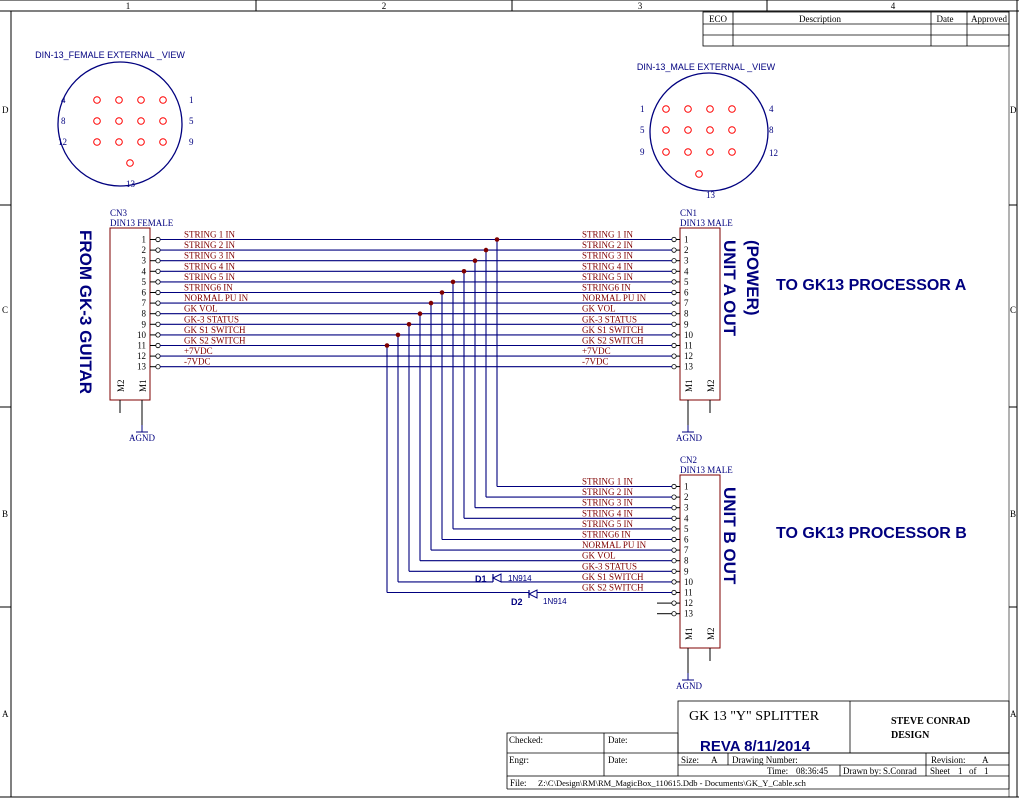  What do you see at coordinates (110, 55) in the screenshot?
I see `female-view-title: DIN-13_FEMALE EXTERNAL _VIEW` at bounding box center [110, 55].